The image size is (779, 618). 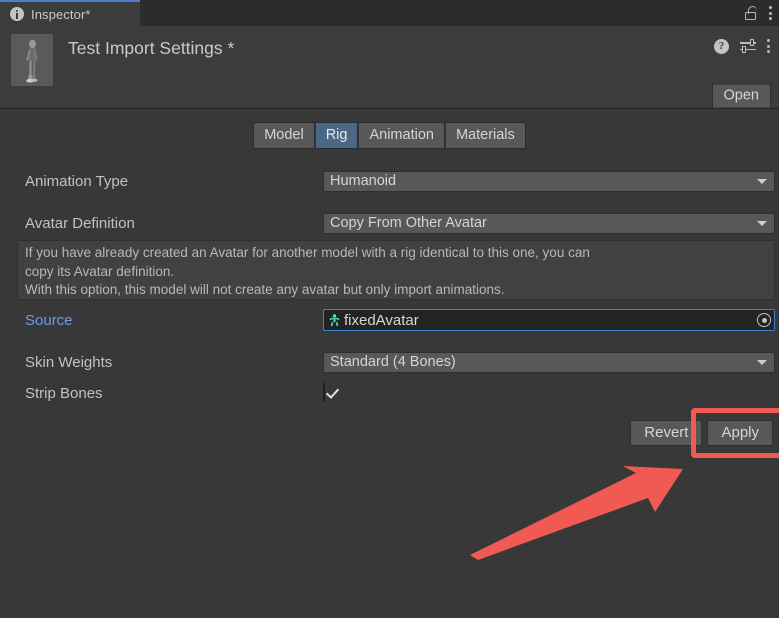 I want to click on skin-weights-field: Standard (4 Bones), so click(x=549, y=362).